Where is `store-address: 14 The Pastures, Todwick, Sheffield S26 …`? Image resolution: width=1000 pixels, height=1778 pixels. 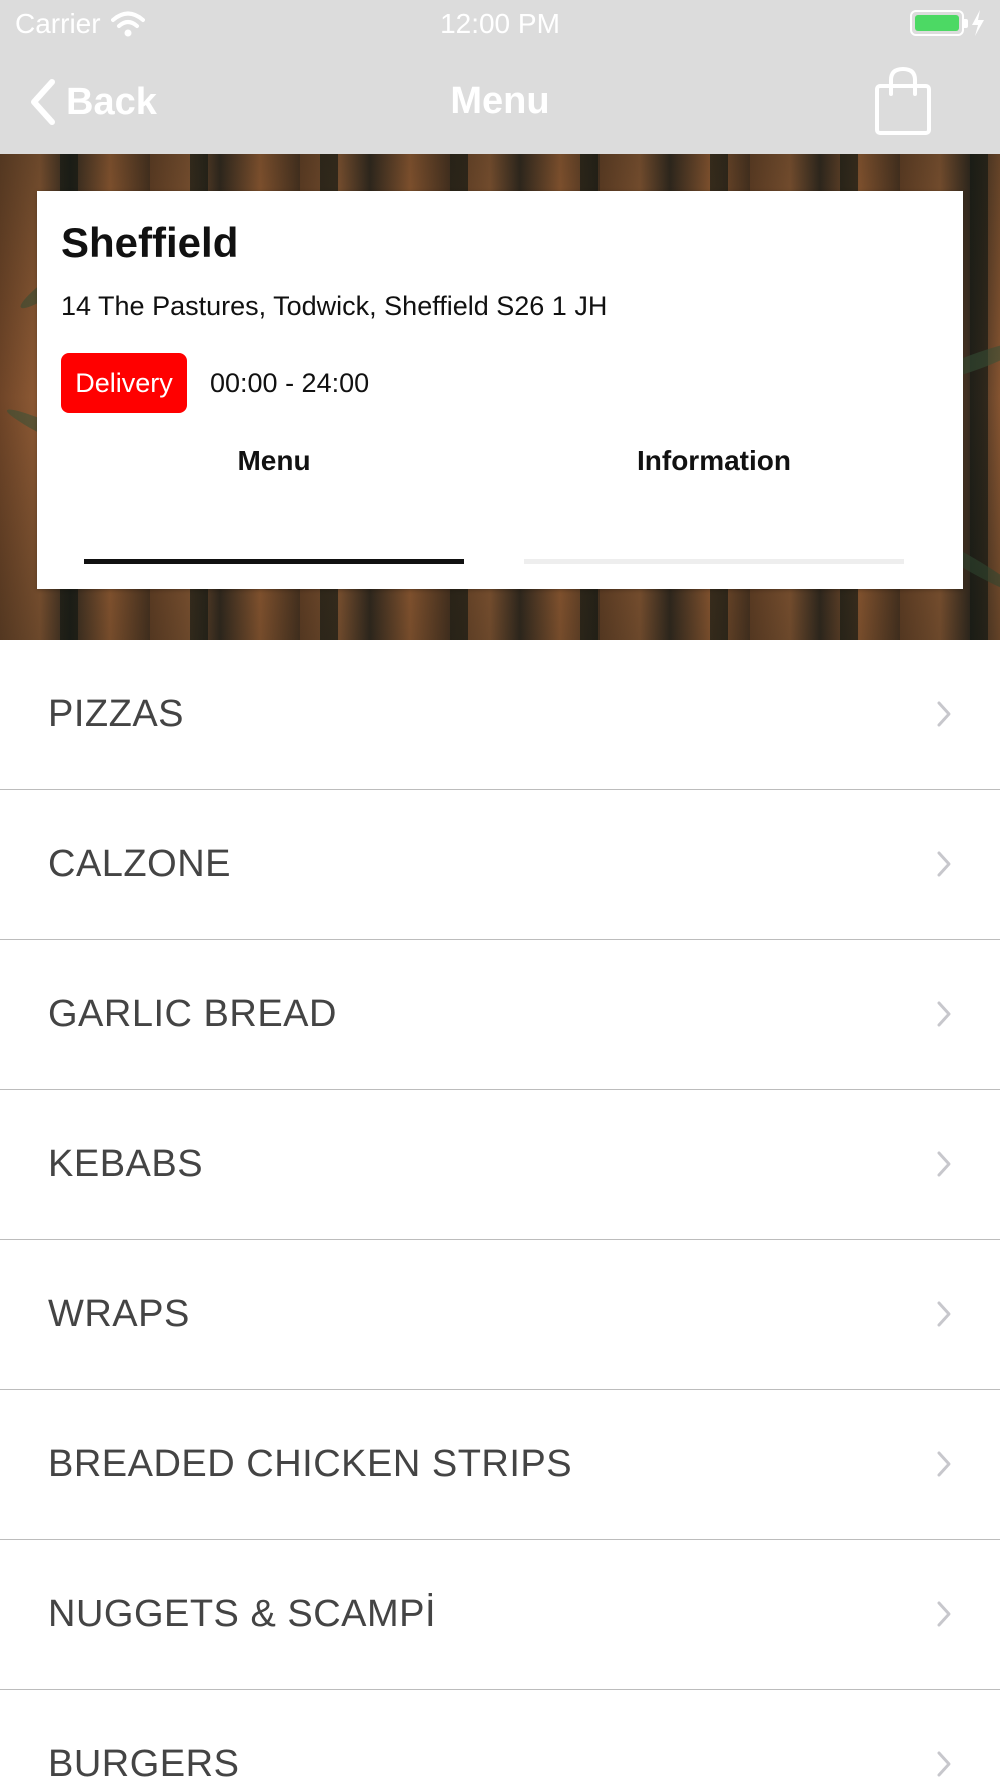 store-address: 14 The Pastures, Todwick, Sheffield S26 … is located at coordinates (334, 306).